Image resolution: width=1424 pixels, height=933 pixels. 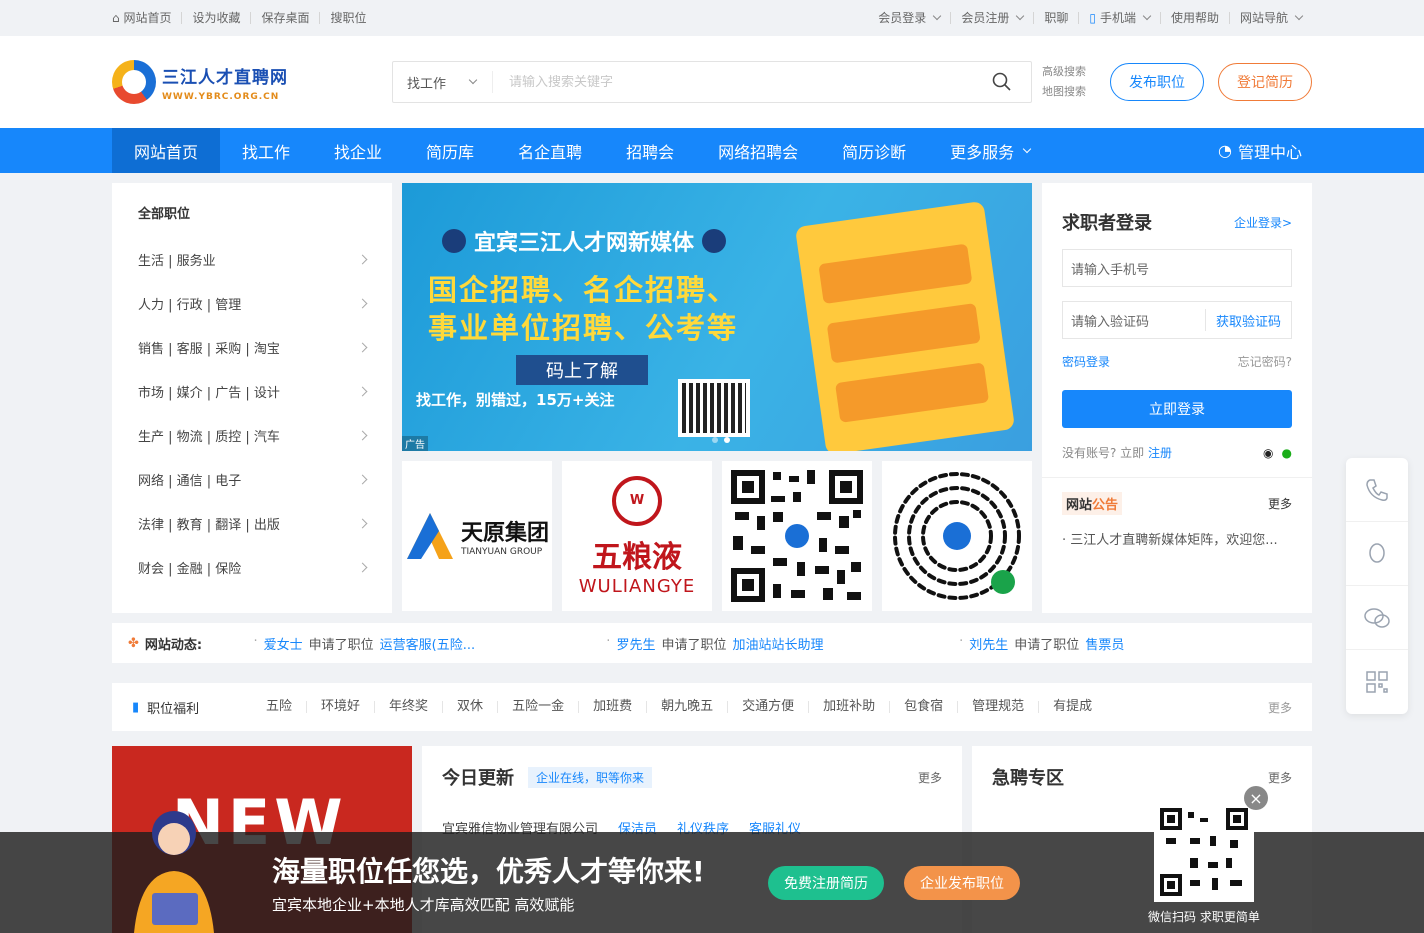 What do you see at coordinates (1055, 18) in the screenshot?
I see `chat-link: 职聊` at bounding box center [1055, 18].